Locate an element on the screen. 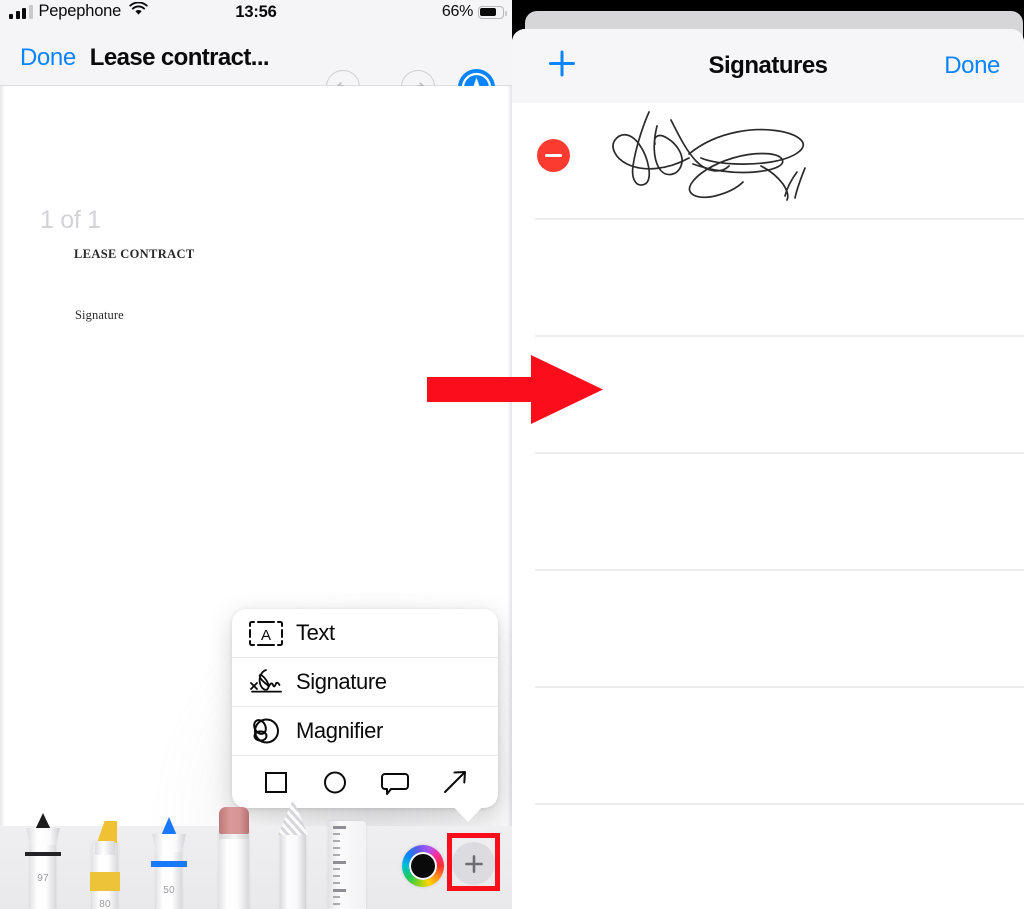 The width and height of the screenshot is (1024, 909). status-bar-right: 66% is located at coordinates (474, 12).